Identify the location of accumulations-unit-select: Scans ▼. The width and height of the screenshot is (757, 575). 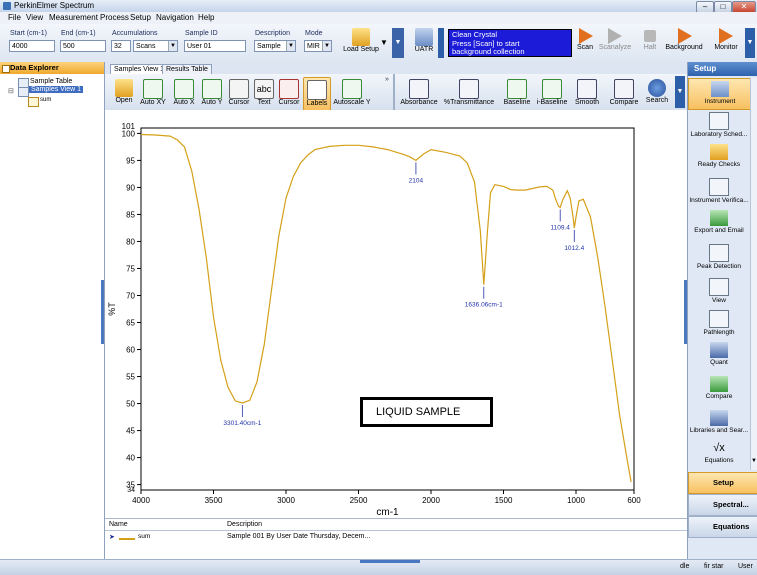
(155, 46).